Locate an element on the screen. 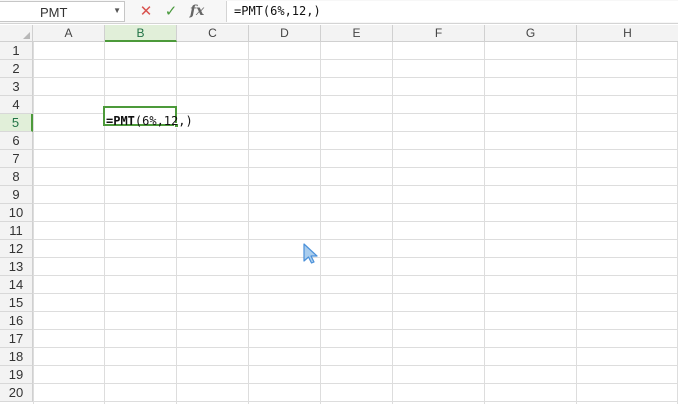  row-header-15: 15 is located at coordinates (16, 303).